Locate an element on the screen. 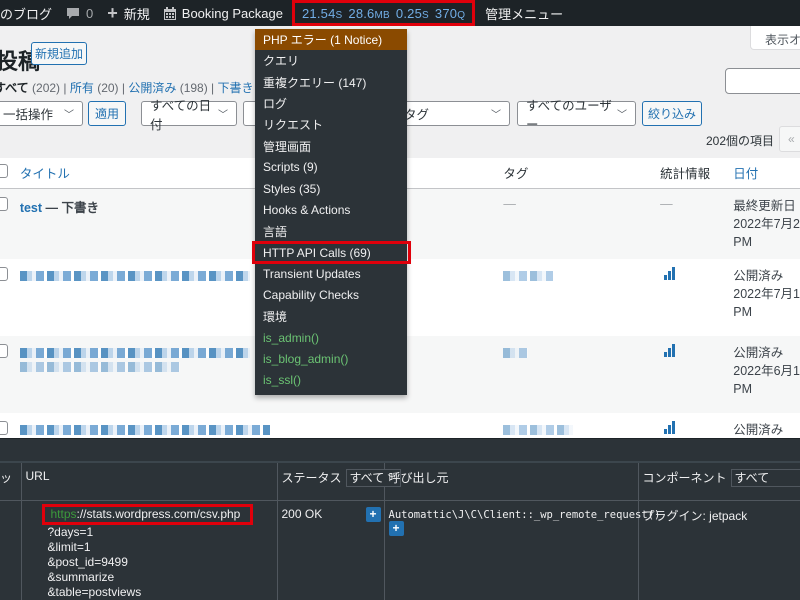 Image resolution: width=800 pixels, height=600 pixels. qm-memory: 28.6MB is located at coordinates (369, 13).